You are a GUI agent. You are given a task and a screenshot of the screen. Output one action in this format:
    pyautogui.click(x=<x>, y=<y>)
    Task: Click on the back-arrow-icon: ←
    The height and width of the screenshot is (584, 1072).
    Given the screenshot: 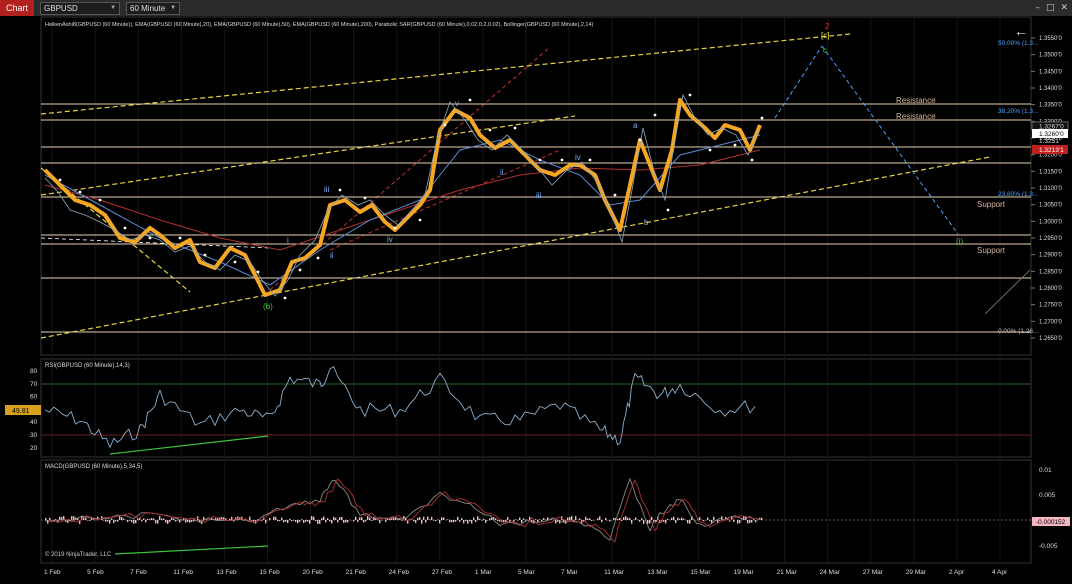 What is the action you would take?
    pyautogui.click(x=1021, y=31)
    